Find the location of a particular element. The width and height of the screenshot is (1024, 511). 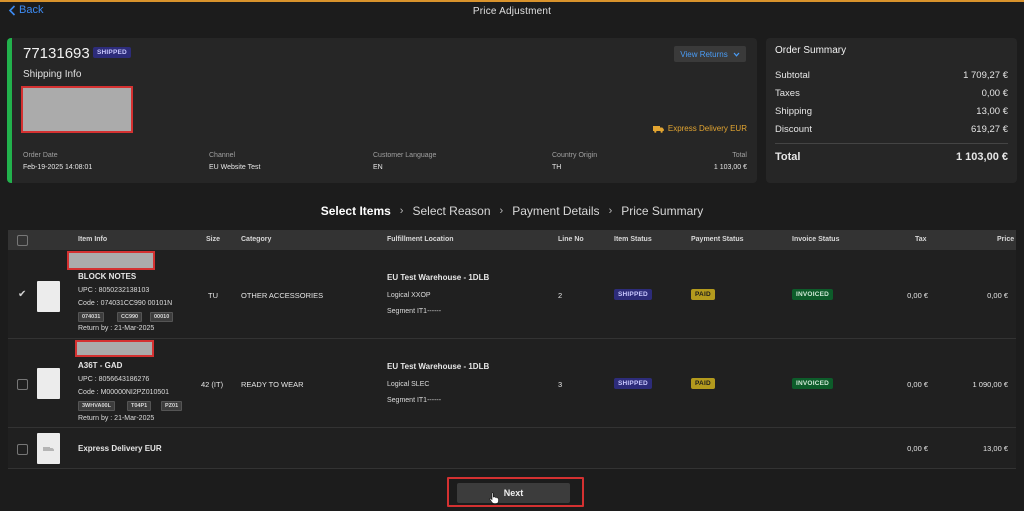

table-row-shipping: Express Delivery EUR 0,00 € 13,00 € is located at coordinates (512, 448).